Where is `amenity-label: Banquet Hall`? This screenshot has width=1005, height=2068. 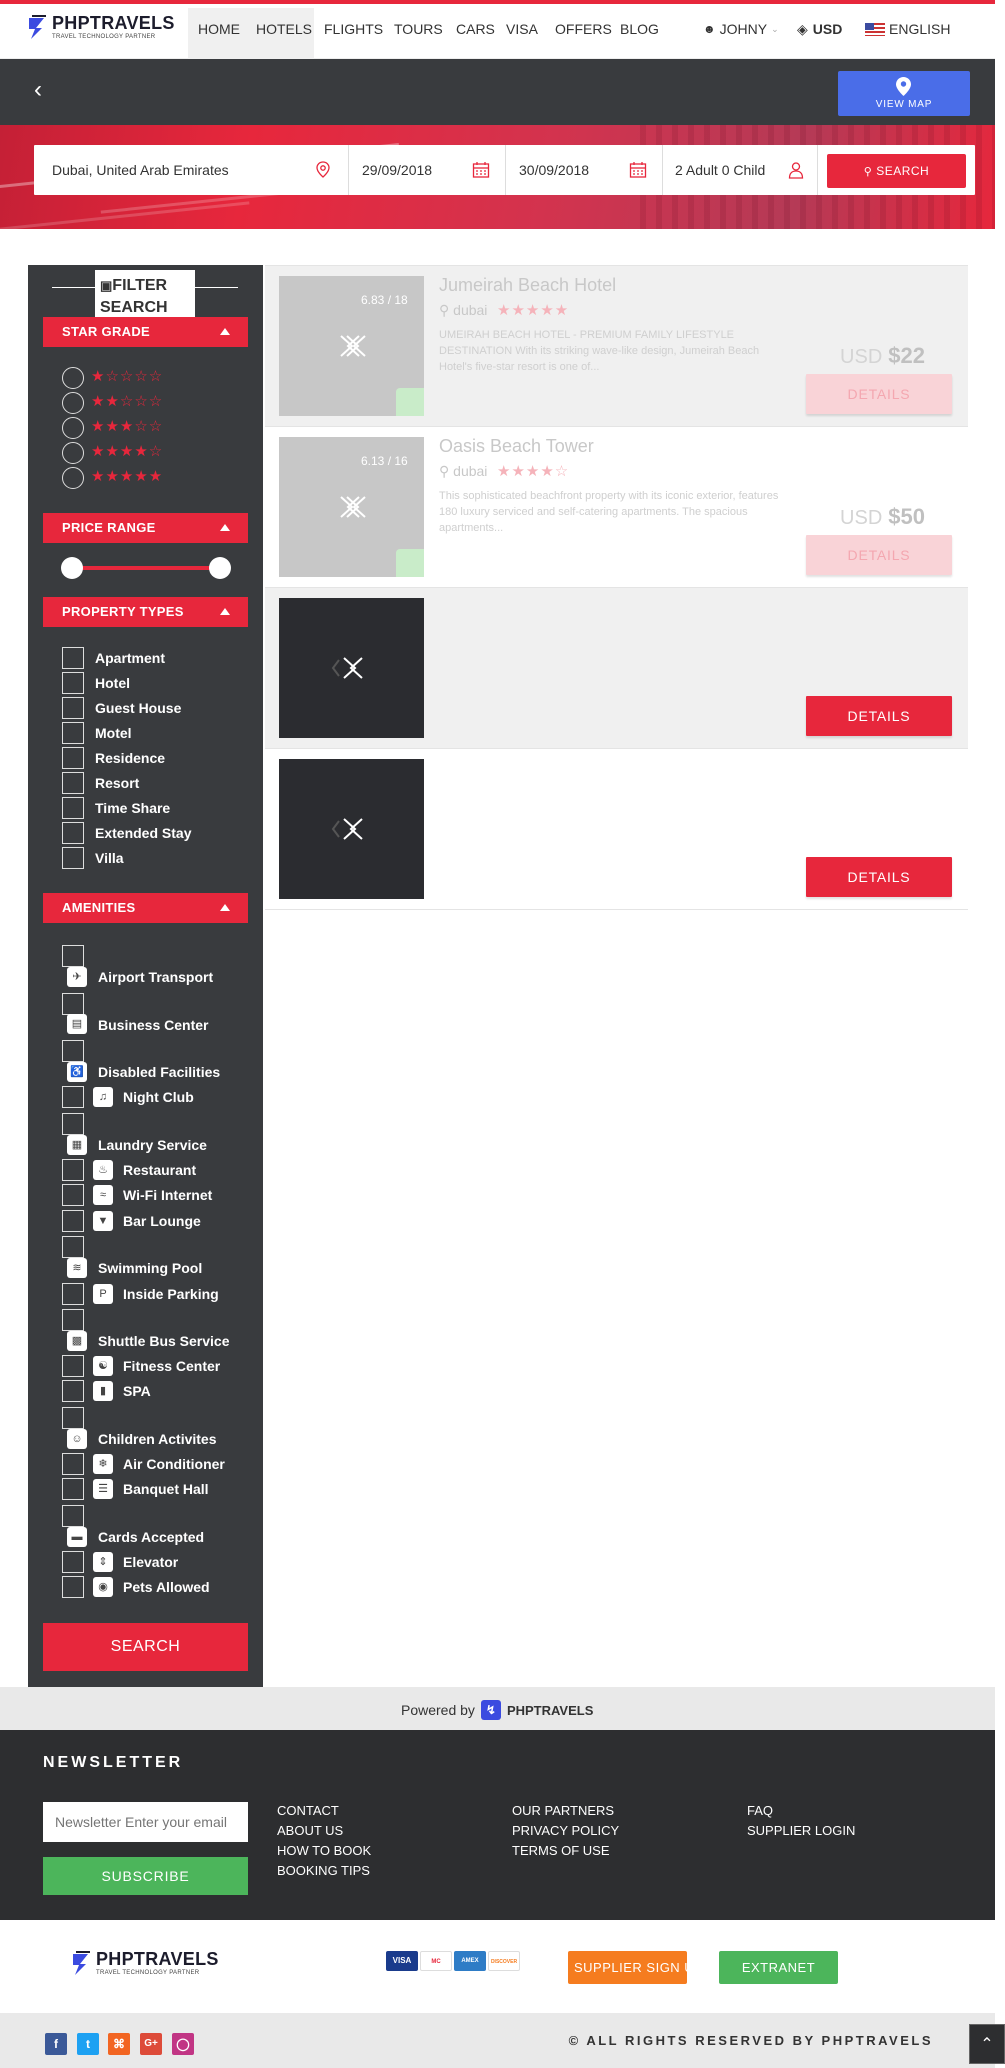 amenity-label: Banquet Hall is located at coordinates (166, 1489).